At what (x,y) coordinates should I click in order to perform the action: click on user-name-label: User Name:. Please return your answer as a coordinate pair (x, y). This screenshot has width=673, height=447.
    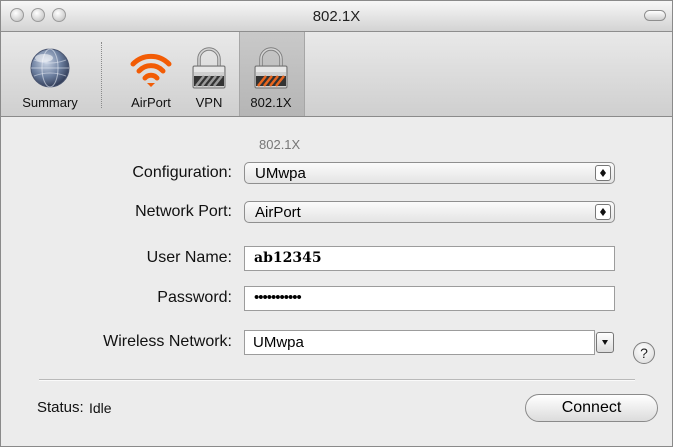
    Looking at the image, I should click on (189, 257).